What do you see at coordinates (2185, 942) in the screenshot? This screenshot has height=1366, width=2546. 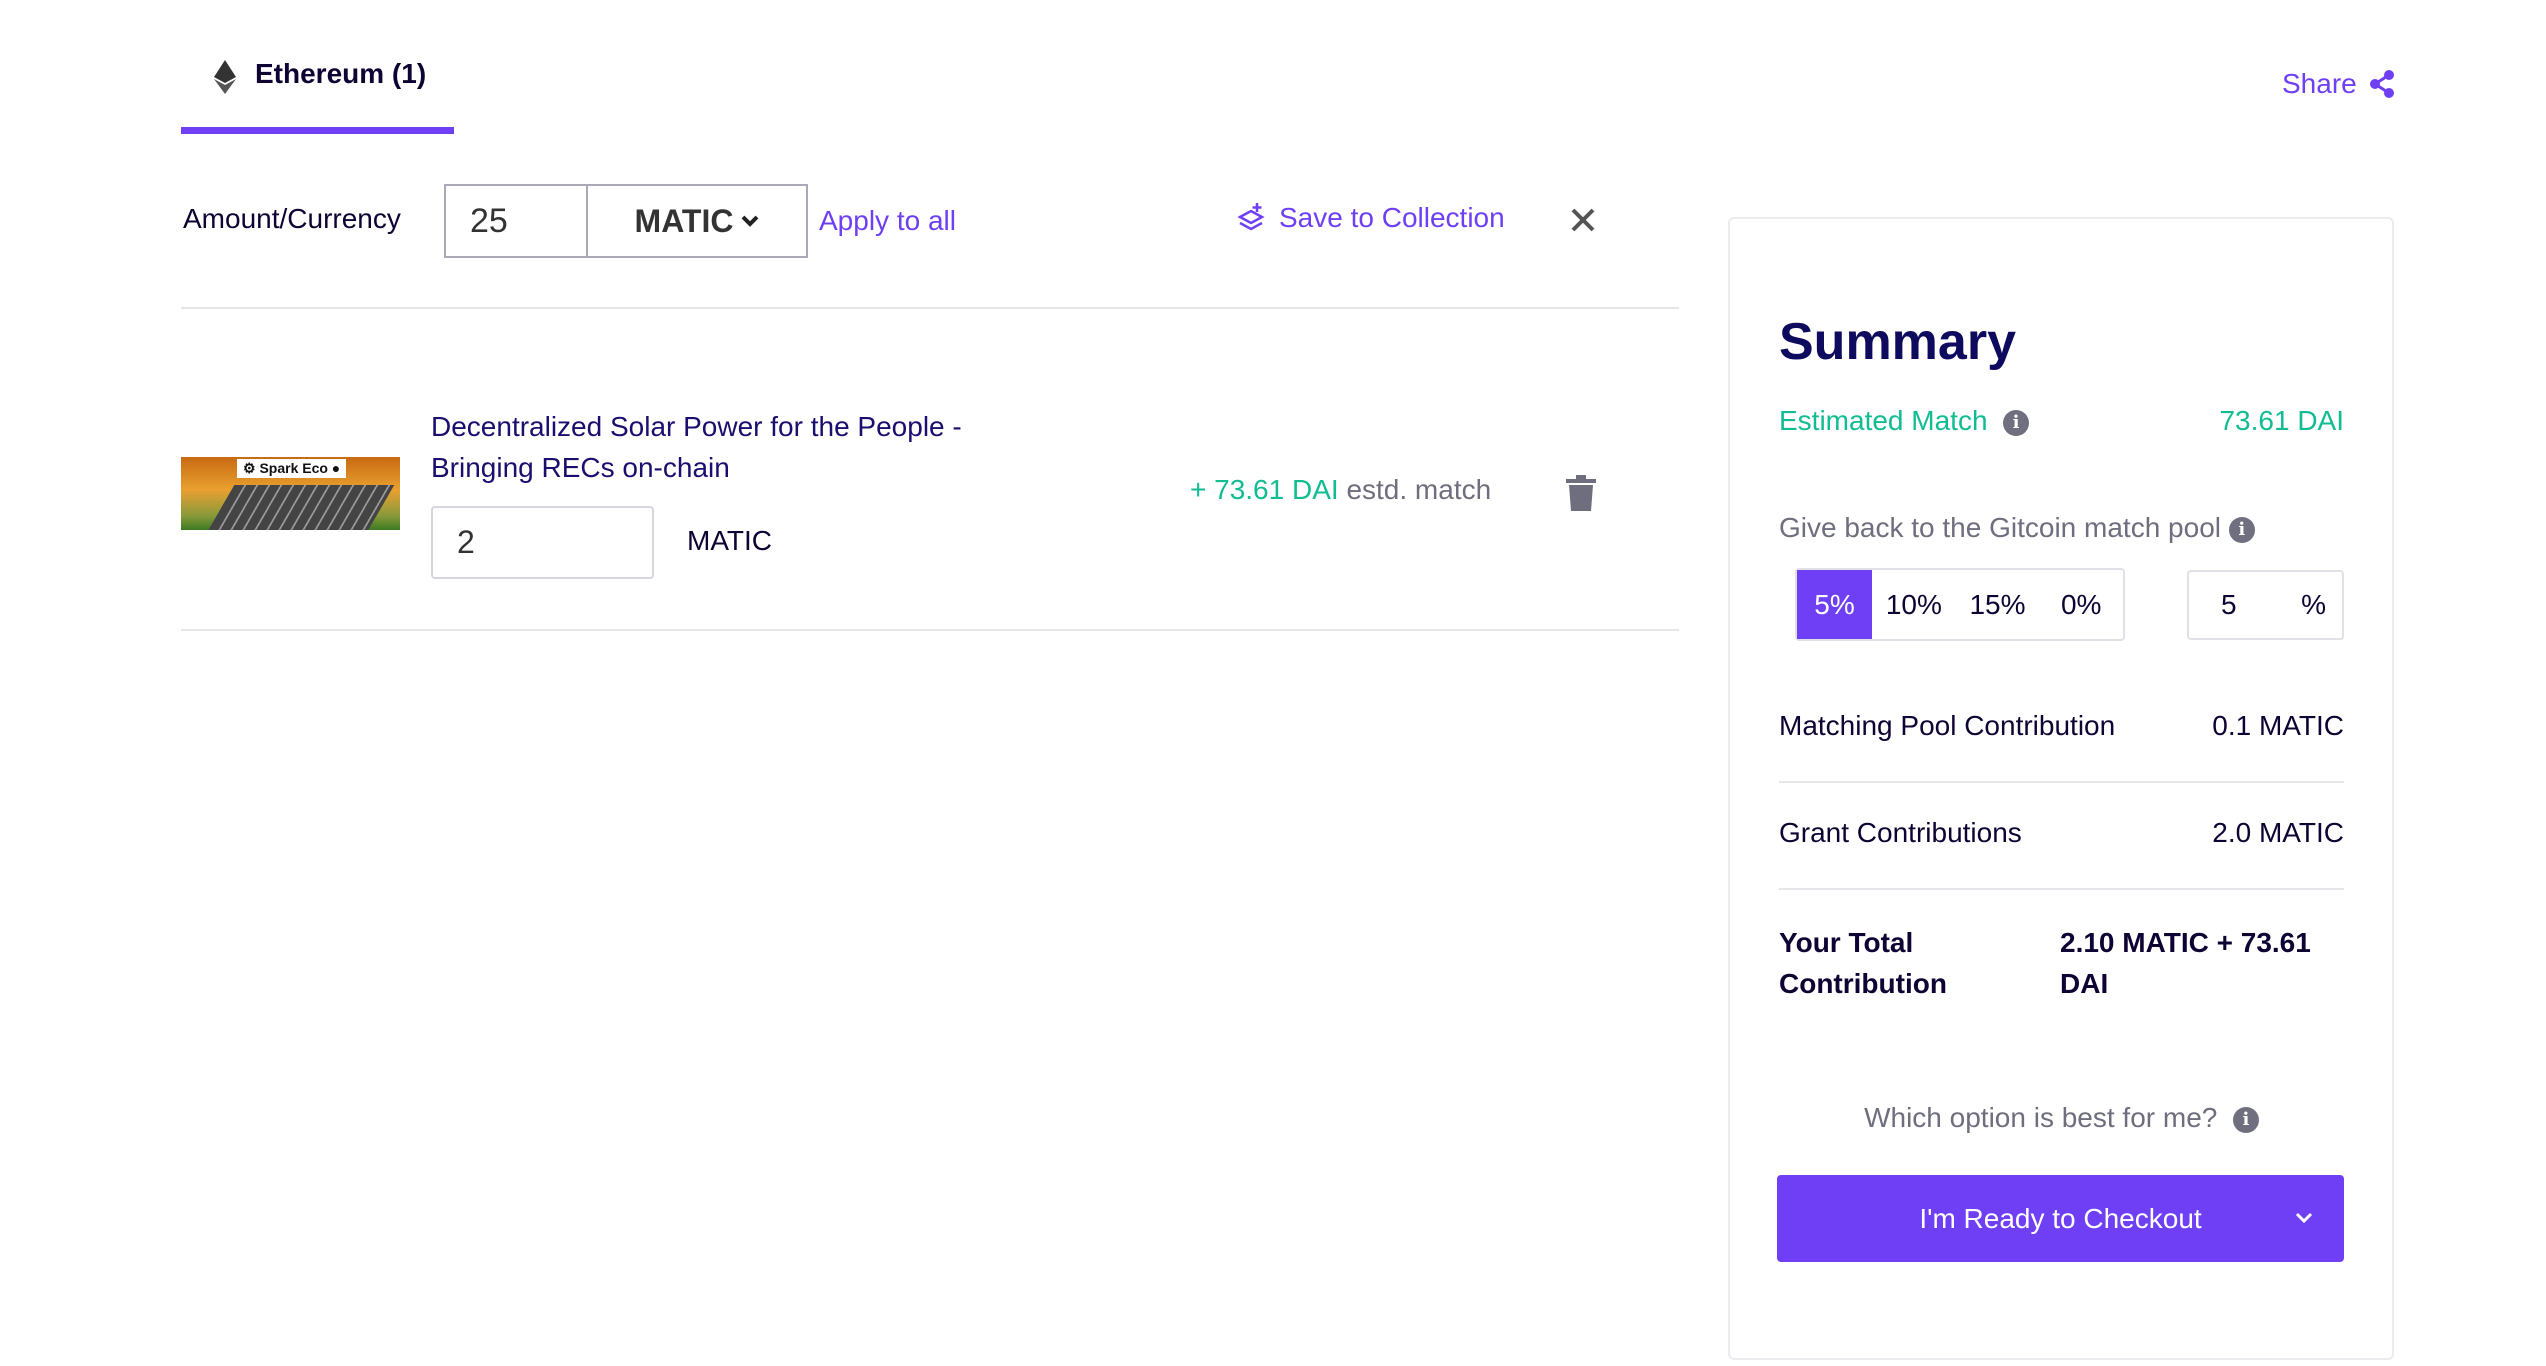 I see `total-value-line1: 2.10 MATIC + 73.61` at bounding box center [2185, 942].